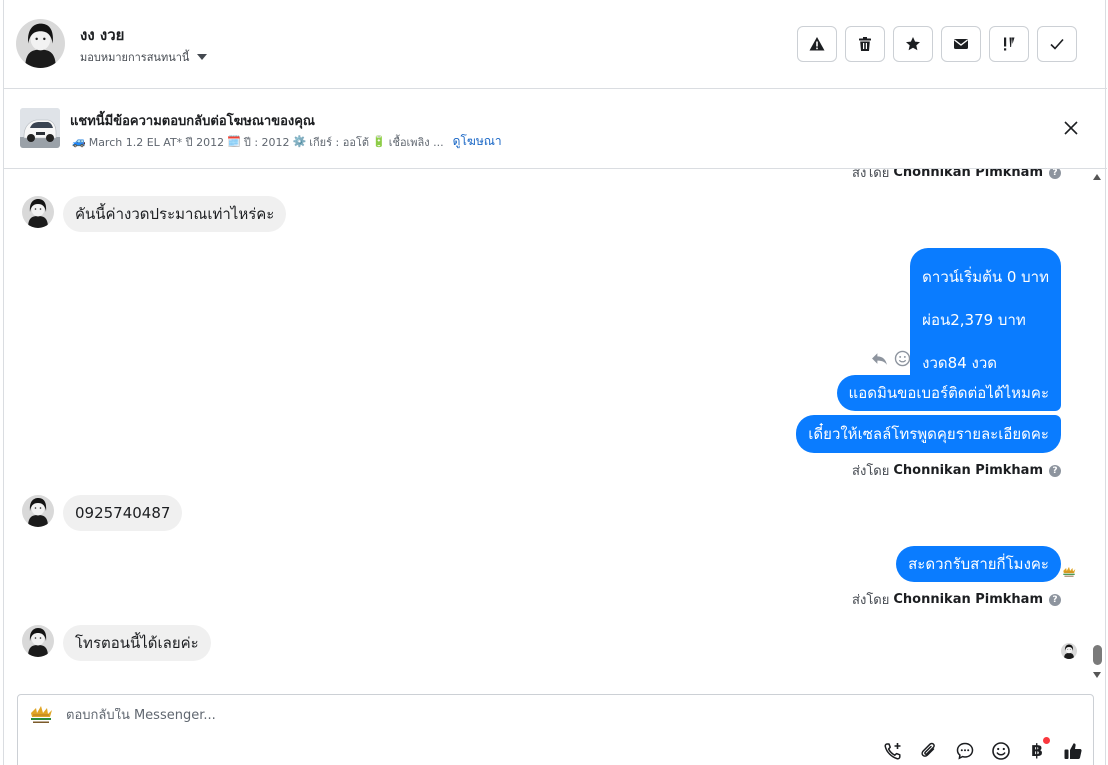 Image resolution: width=1108 pixels, height=765 pixels. I want to click on outgoing-message: สะดวกรับสายกี่โมงคะ, so click(978, 564).